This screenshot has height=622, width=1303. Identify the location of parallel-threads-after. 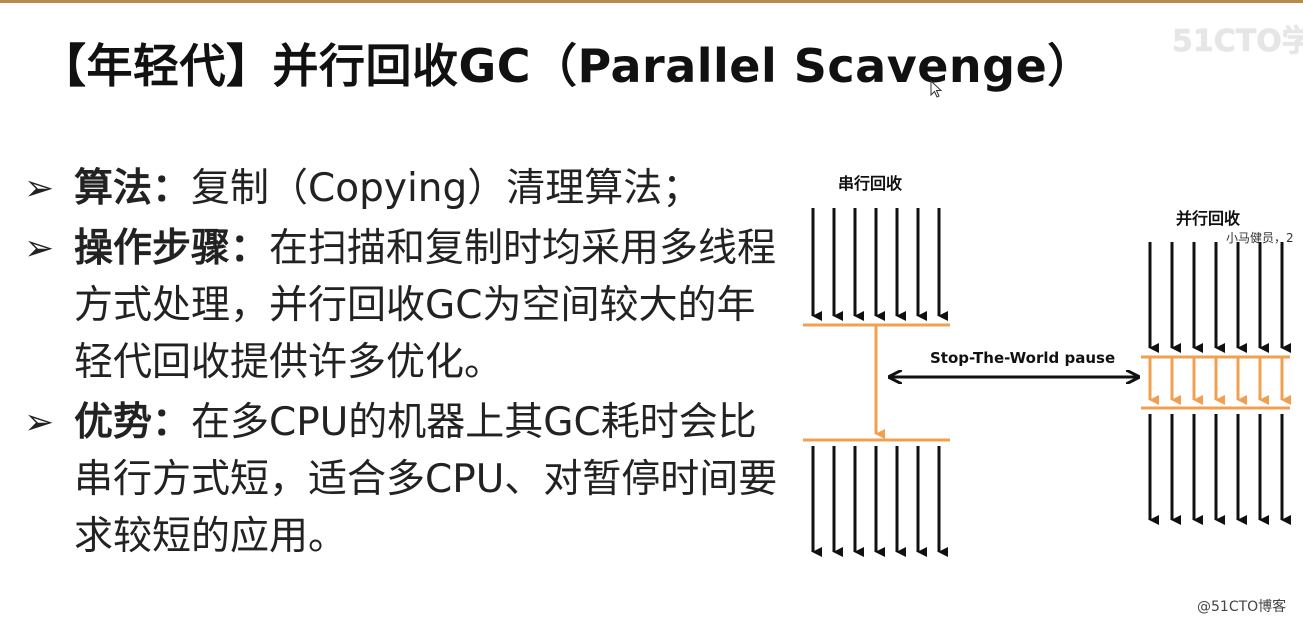
(1219, 469).